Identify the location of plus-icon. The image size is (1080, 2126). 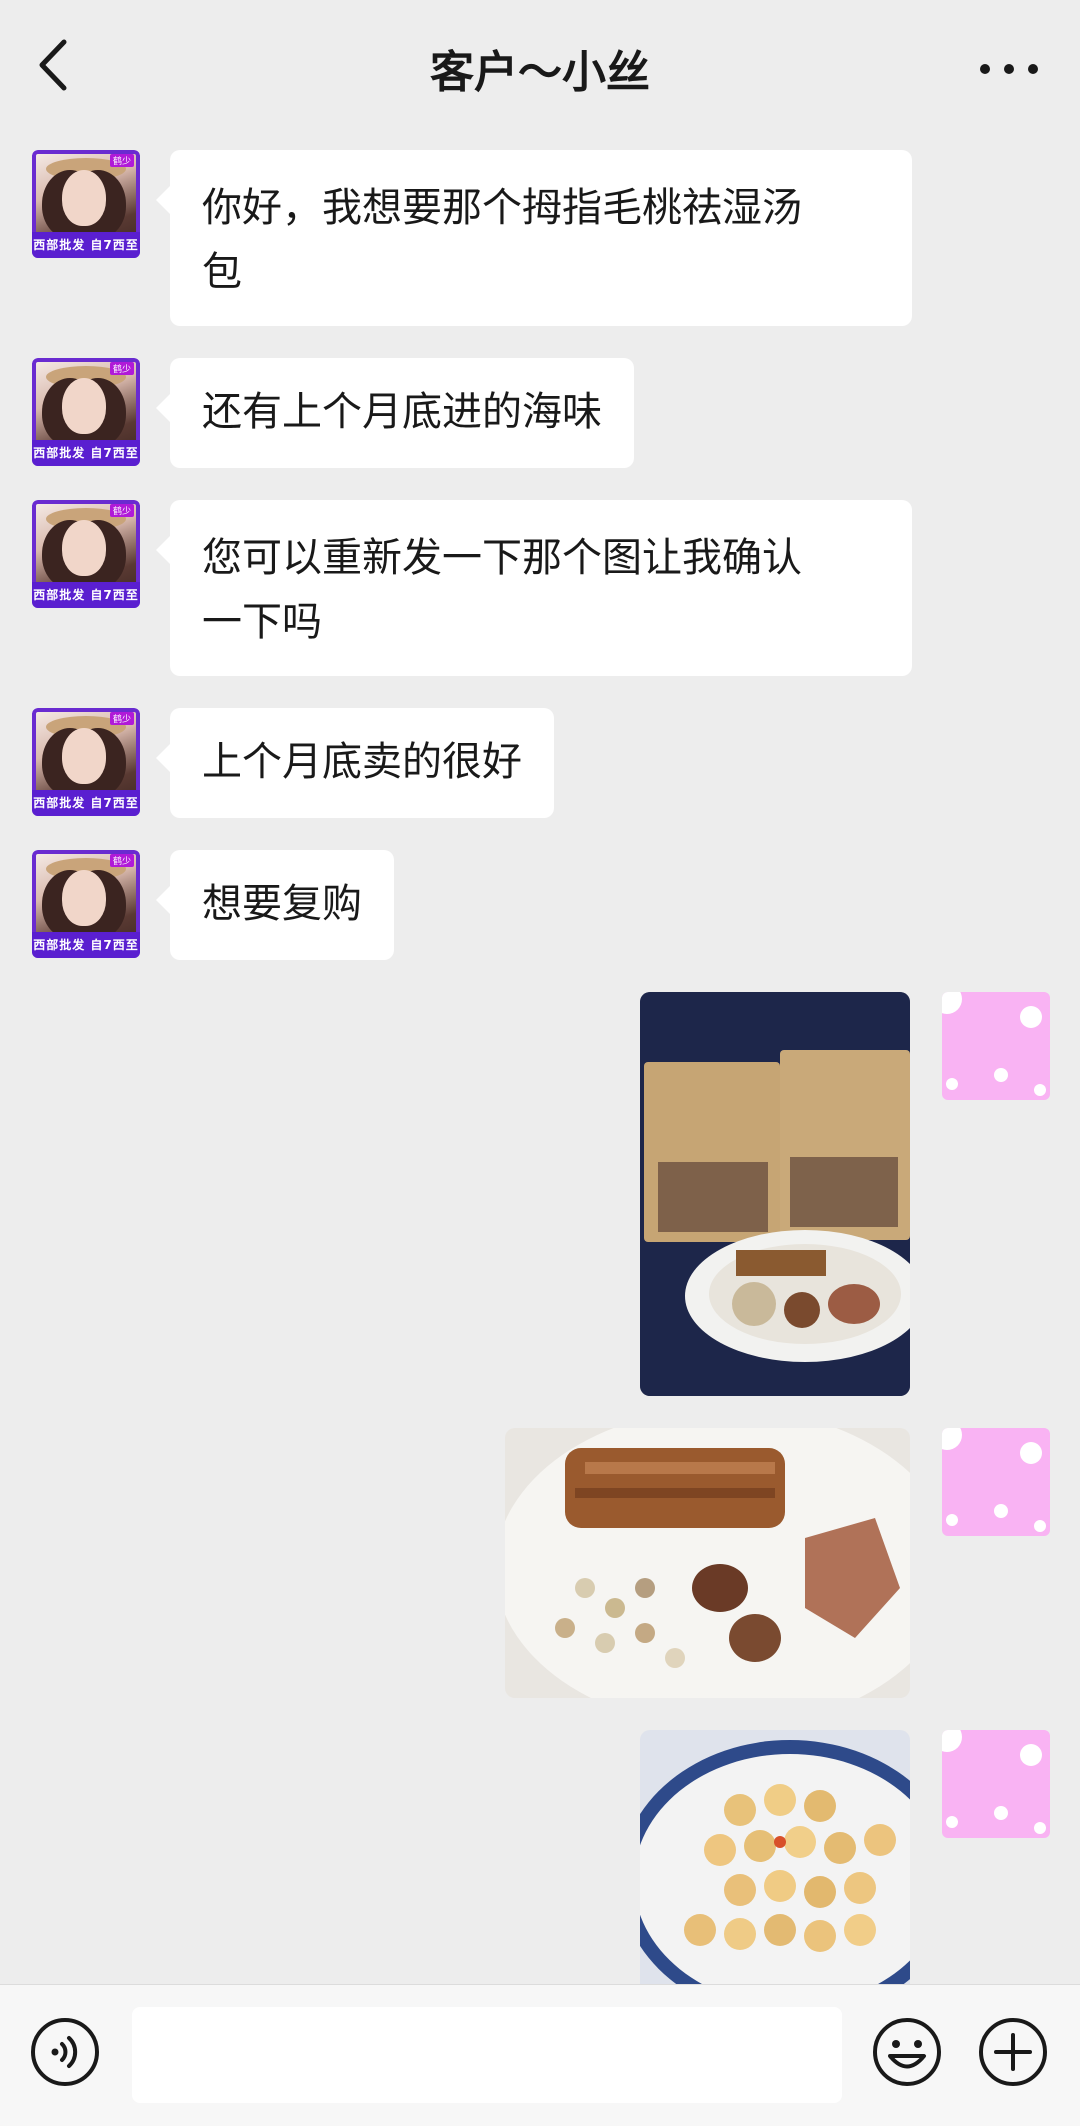
(1013, 2052).